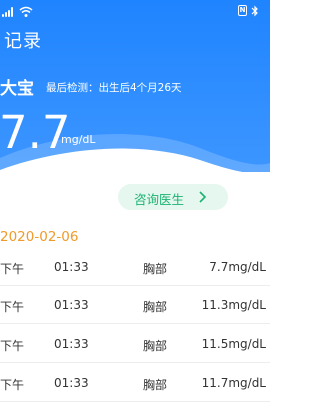 The width and height of the screenshot is (320, 405). What do you see at coordinates (135, 268) in the screenshot?
I see `record-row: 下午 01:33 胸部 7.7mg/dL` at bounding box center [135, 268].